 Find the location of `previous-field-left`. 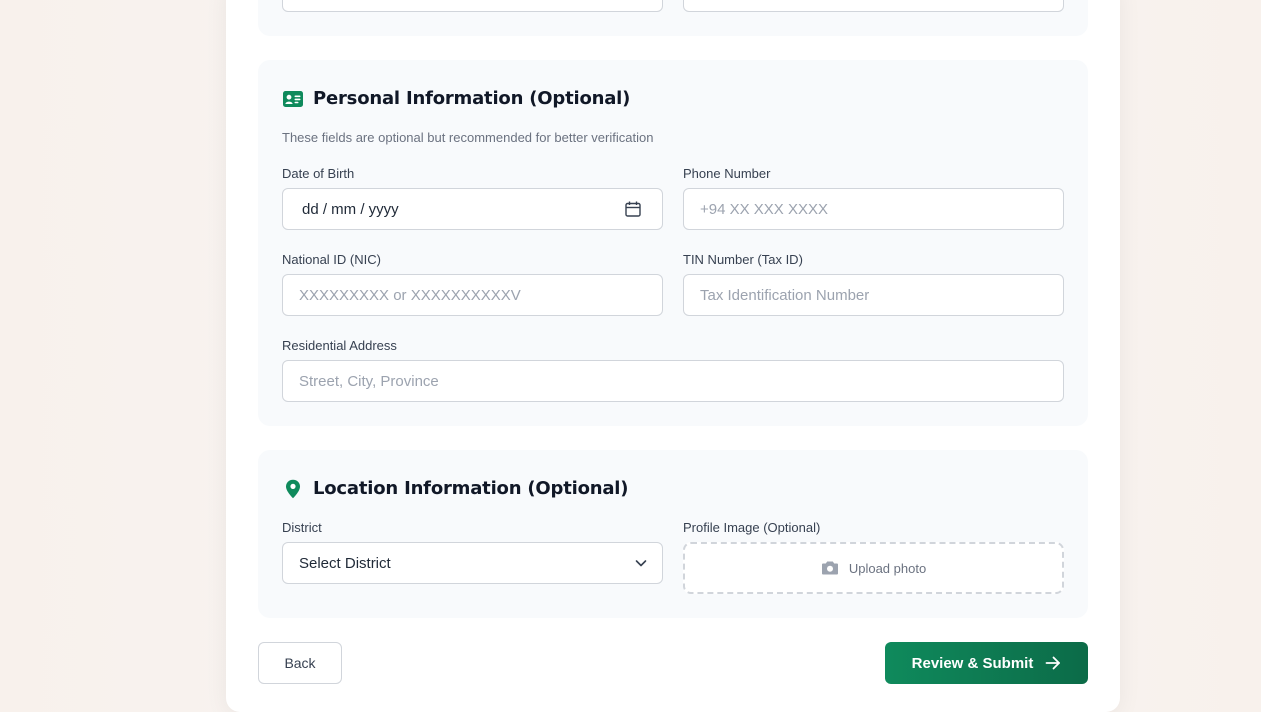

previous-field-left is located at coordinates (472, 6).